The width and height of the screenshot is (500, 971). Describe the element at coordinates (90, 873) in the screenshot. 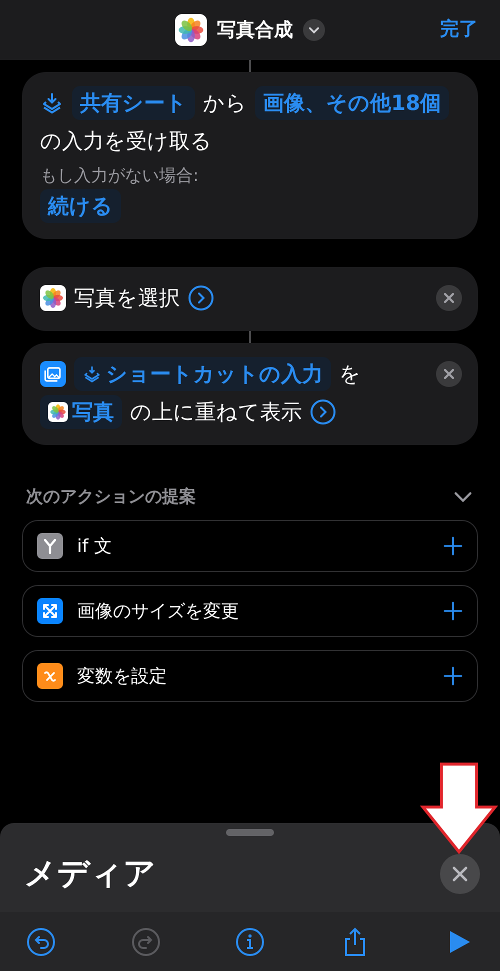

I see `sheet-title: メディア` at that location.